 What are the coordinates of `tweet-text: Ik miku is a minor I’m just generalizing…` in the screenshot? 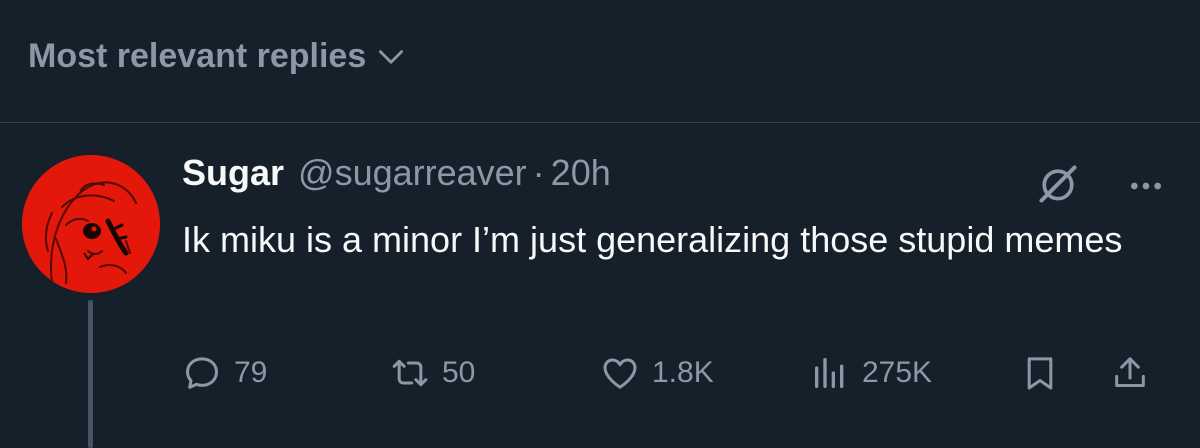 It's located at (652, 239).